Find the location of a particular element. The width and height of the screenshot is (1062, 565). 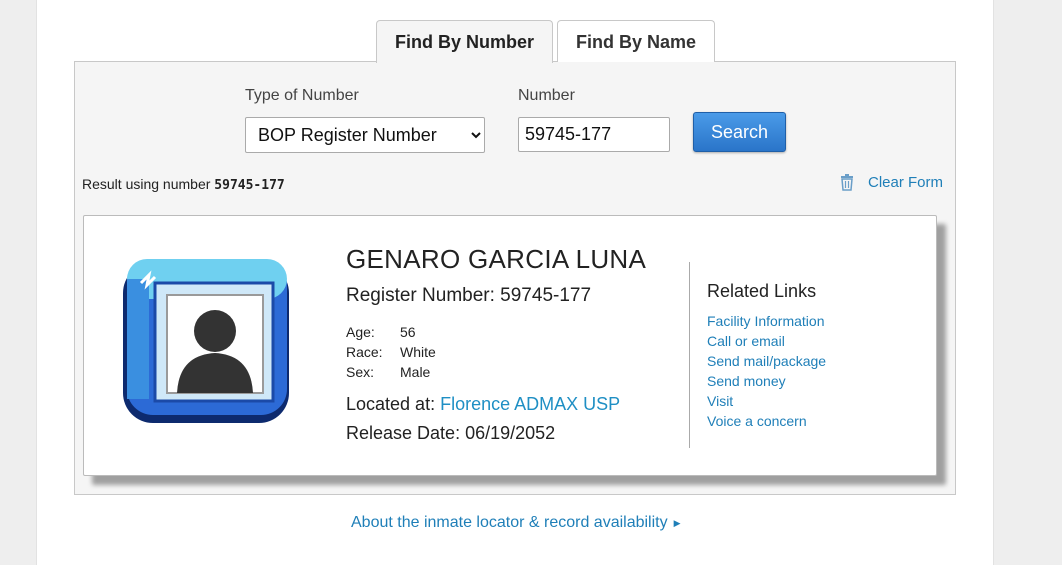

tab-find-by-number: Find By Number is located at coordinates (465, 41).